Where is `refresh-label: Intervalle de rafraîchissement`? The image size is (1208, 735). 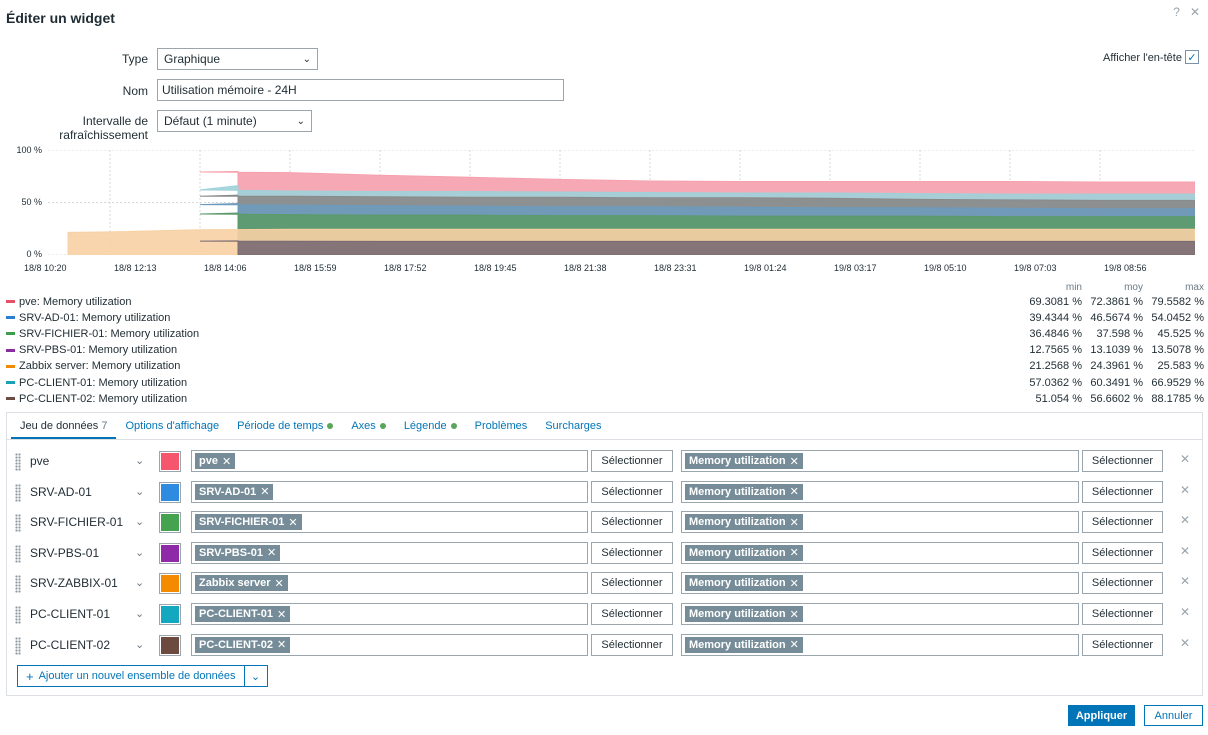 refresh-label: Intervalle de rafraîchissement is located at coordinates (103, 128).